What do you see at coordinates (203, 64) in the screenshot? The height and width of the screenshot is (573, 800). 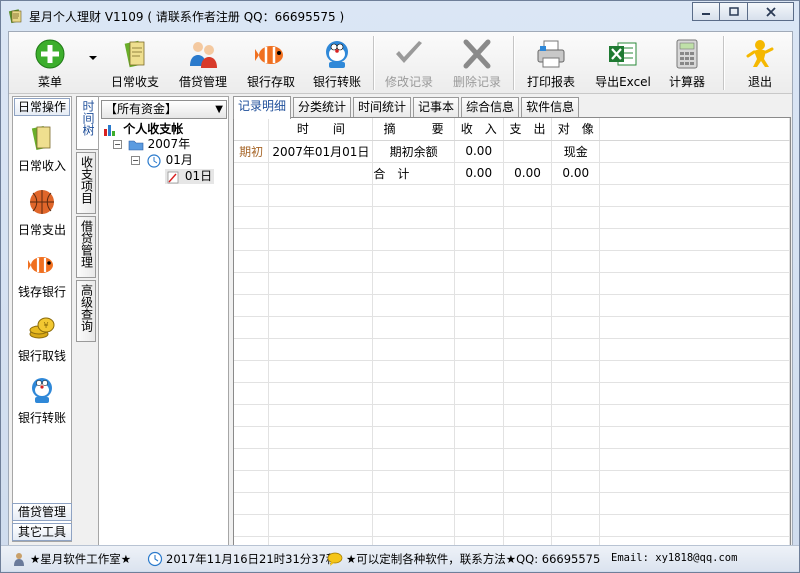 I see `loan-button: 借贷管理` at bounding box center [203, 64].